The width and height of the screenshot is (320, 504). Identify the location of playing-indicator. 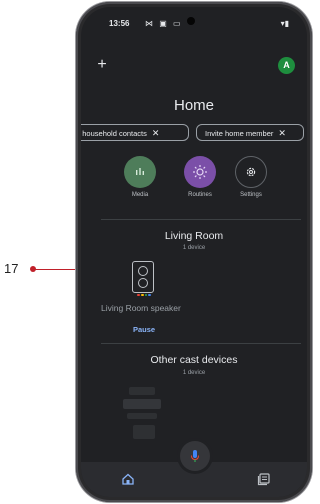
(144, 295).